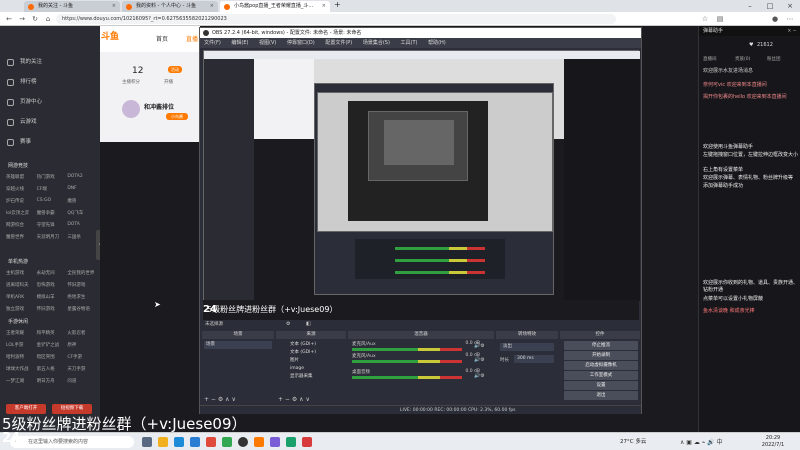  I want to click on nav-item-rank: 排行榜, so click(50, 82).